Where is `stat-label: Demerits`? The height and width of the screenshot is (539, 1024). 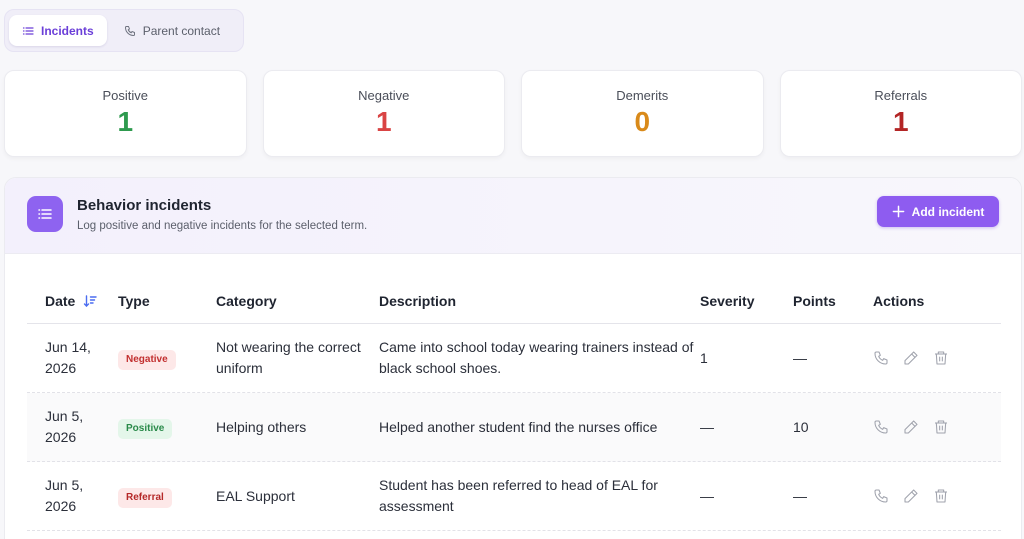 stat-label: Demerits is located at coordinates (642, 95).